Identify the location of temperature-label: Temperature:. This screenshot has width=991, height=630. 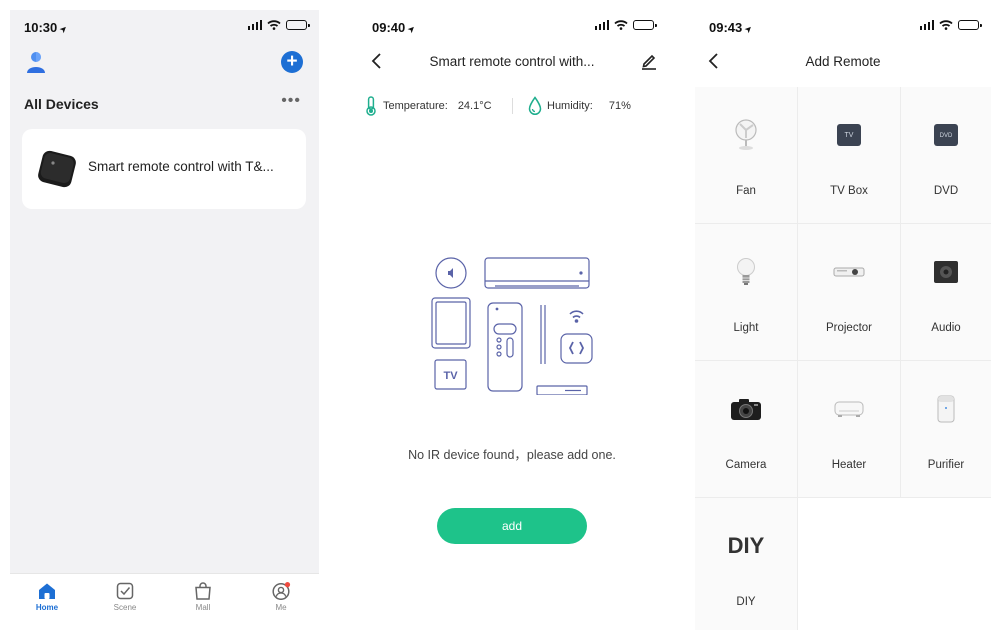
(415, 106).